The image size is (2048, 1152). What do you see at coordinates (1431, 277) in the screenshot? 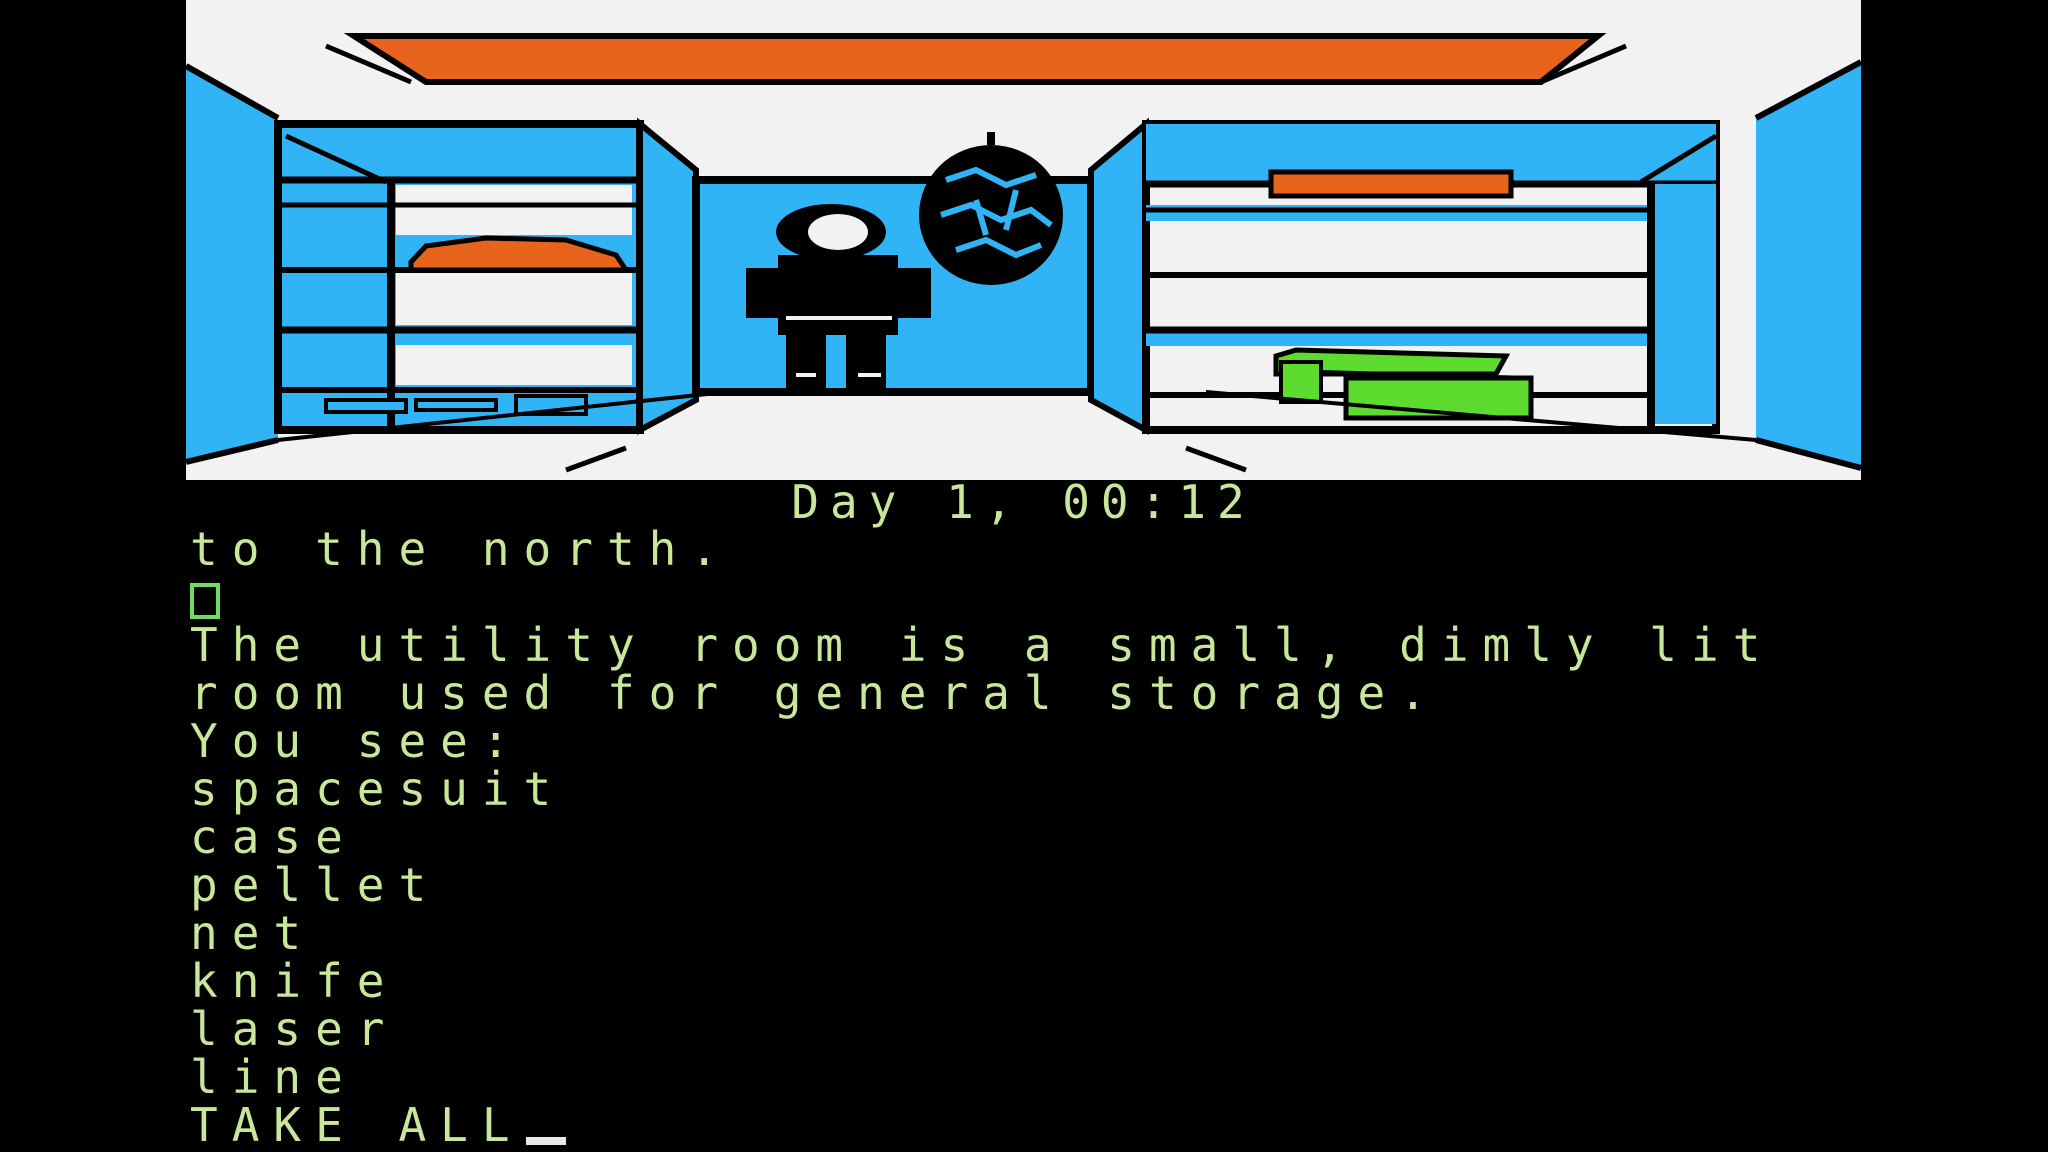
I see `right-shelving` at bounding box center [1431, 277].